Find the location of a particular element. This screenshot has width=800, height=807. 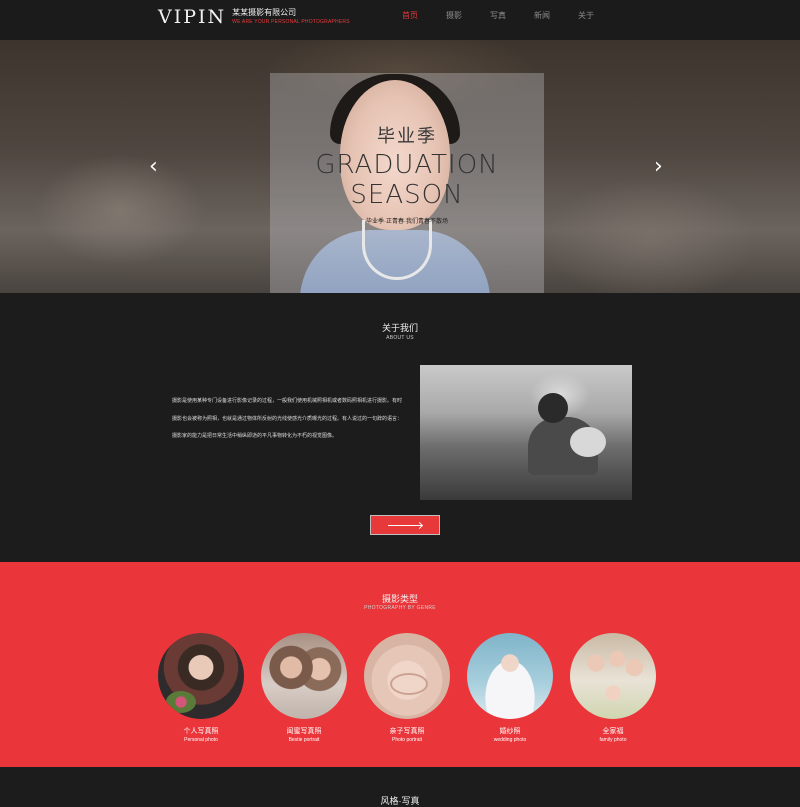

genre-label-cn: 闺蜜写真照 is located at coordinates (304, 731).